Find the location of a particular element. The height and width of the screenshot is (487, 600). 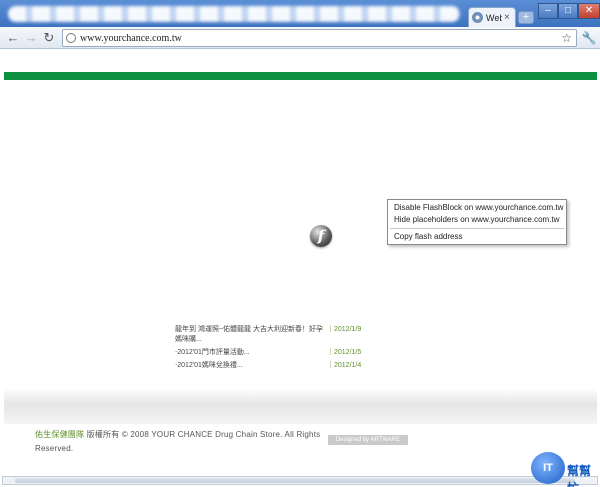

forward-arrow-icon: → is located at coordinates (31, 38).